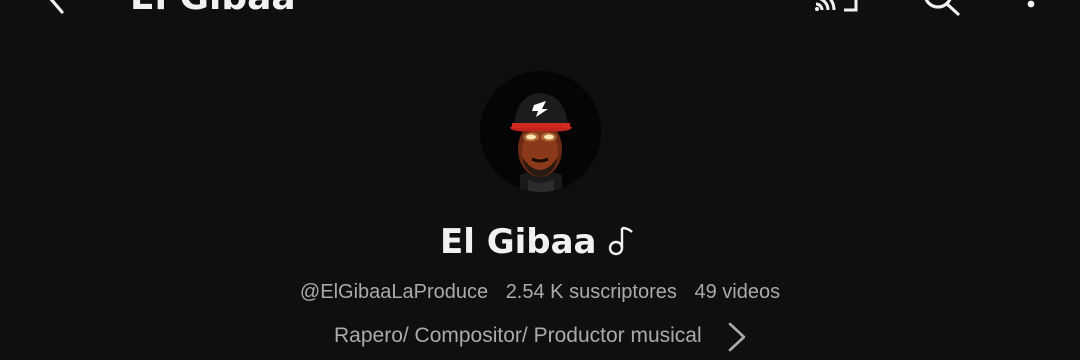 This screenshot has width=1080, height=360. I want to click on channel-description: Rapero/ Compositor/ Productor musical, so click(518, 335).